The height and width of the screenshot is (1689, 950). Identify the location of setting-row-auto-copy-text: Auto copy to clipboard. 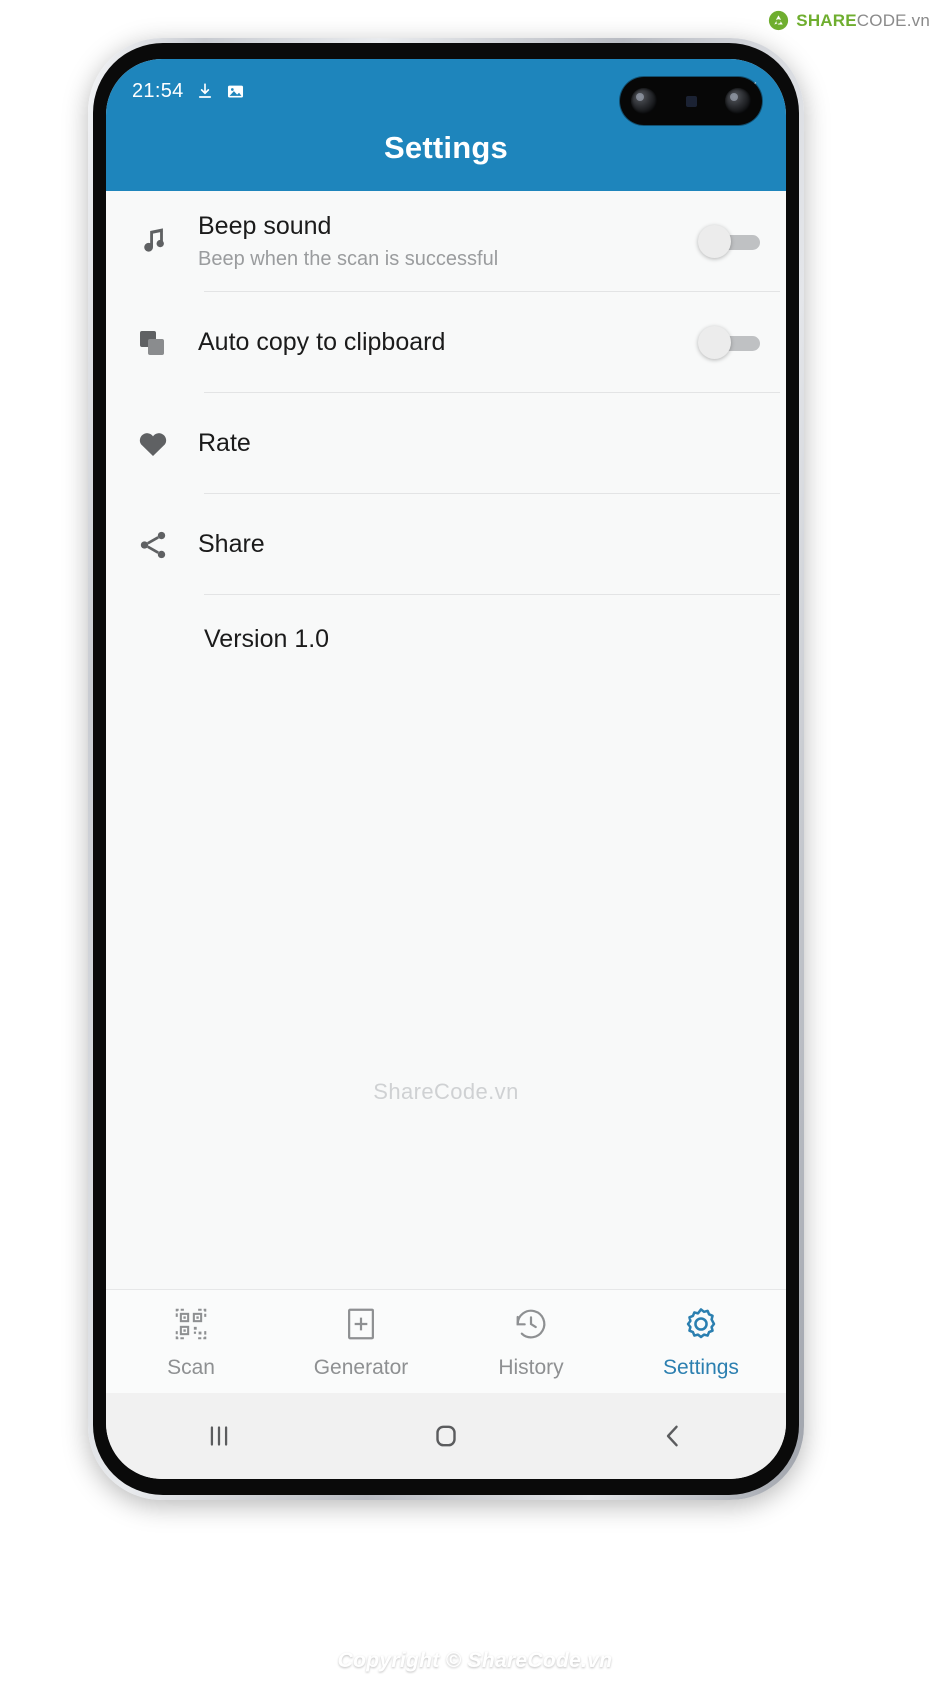
(448, 342).